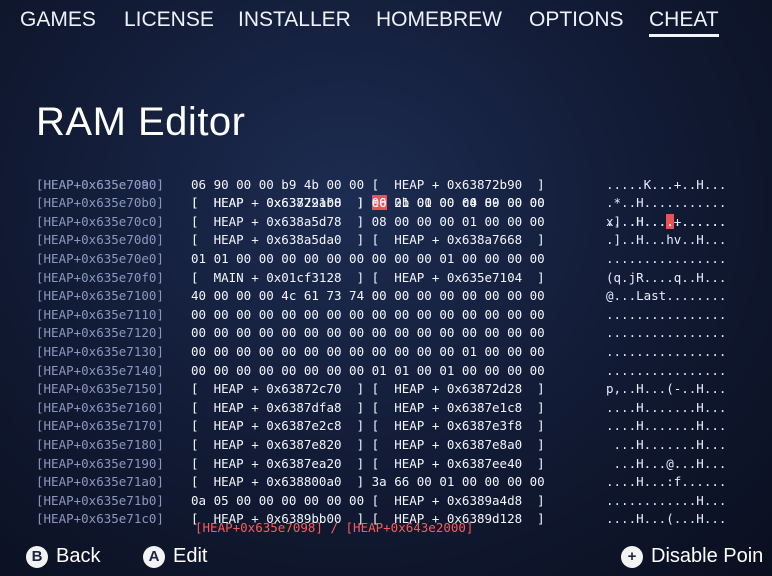  Describe the element at coordinates (100, 221) in the screenshot. I see `row-address: [HEAP+0x635e70c0]` at that location.